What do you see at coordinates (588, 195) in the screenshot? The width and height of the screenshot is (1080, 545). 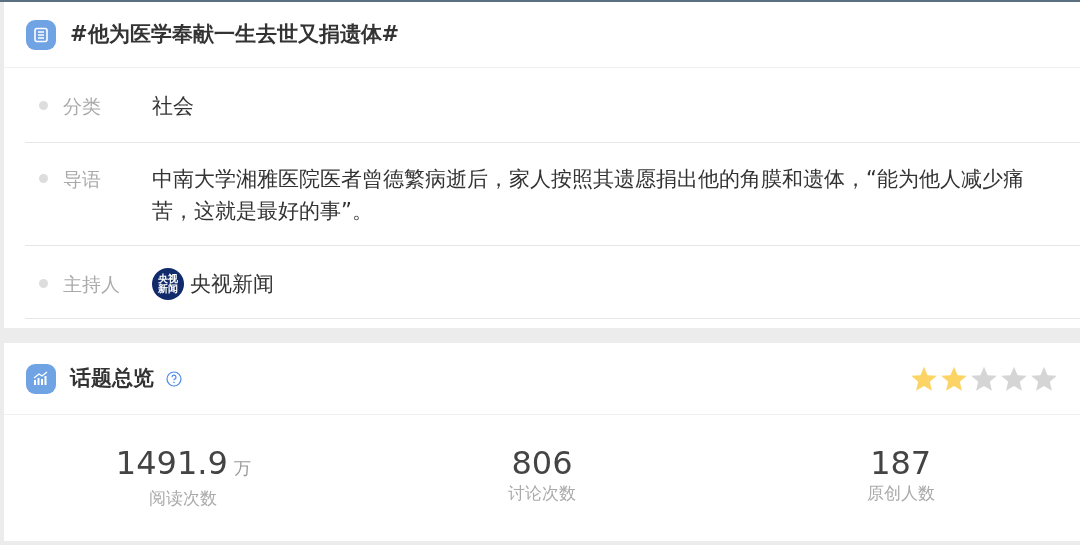 I see `field-value: 中南大学湘雅医院医者曾德繁病逝后，家人按照其遗愿捐出他的角膜和遗体，“能为他人减少痛苦，这就是最好的事”。` at bounding box center [588, 195].